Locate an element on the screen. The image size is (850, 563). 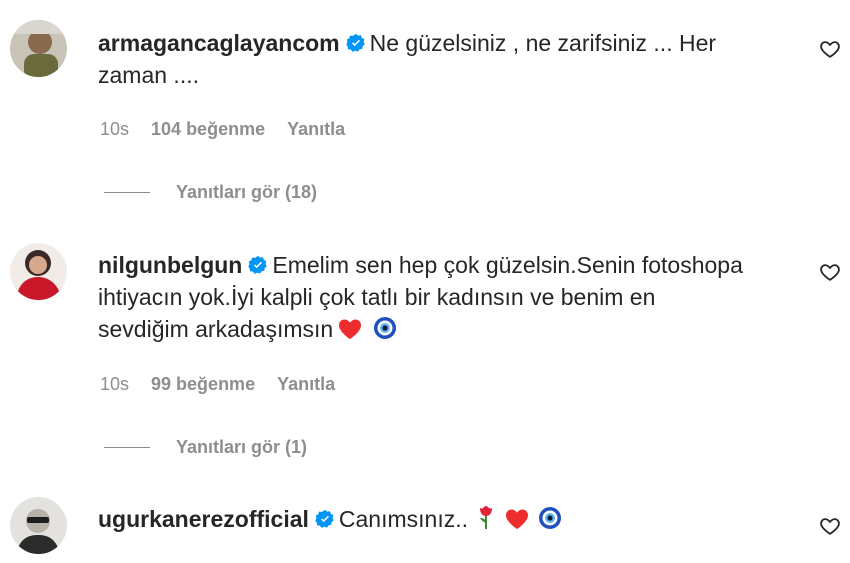
avatar-ugurkanerezofficial is located at coordinates (38, 525).